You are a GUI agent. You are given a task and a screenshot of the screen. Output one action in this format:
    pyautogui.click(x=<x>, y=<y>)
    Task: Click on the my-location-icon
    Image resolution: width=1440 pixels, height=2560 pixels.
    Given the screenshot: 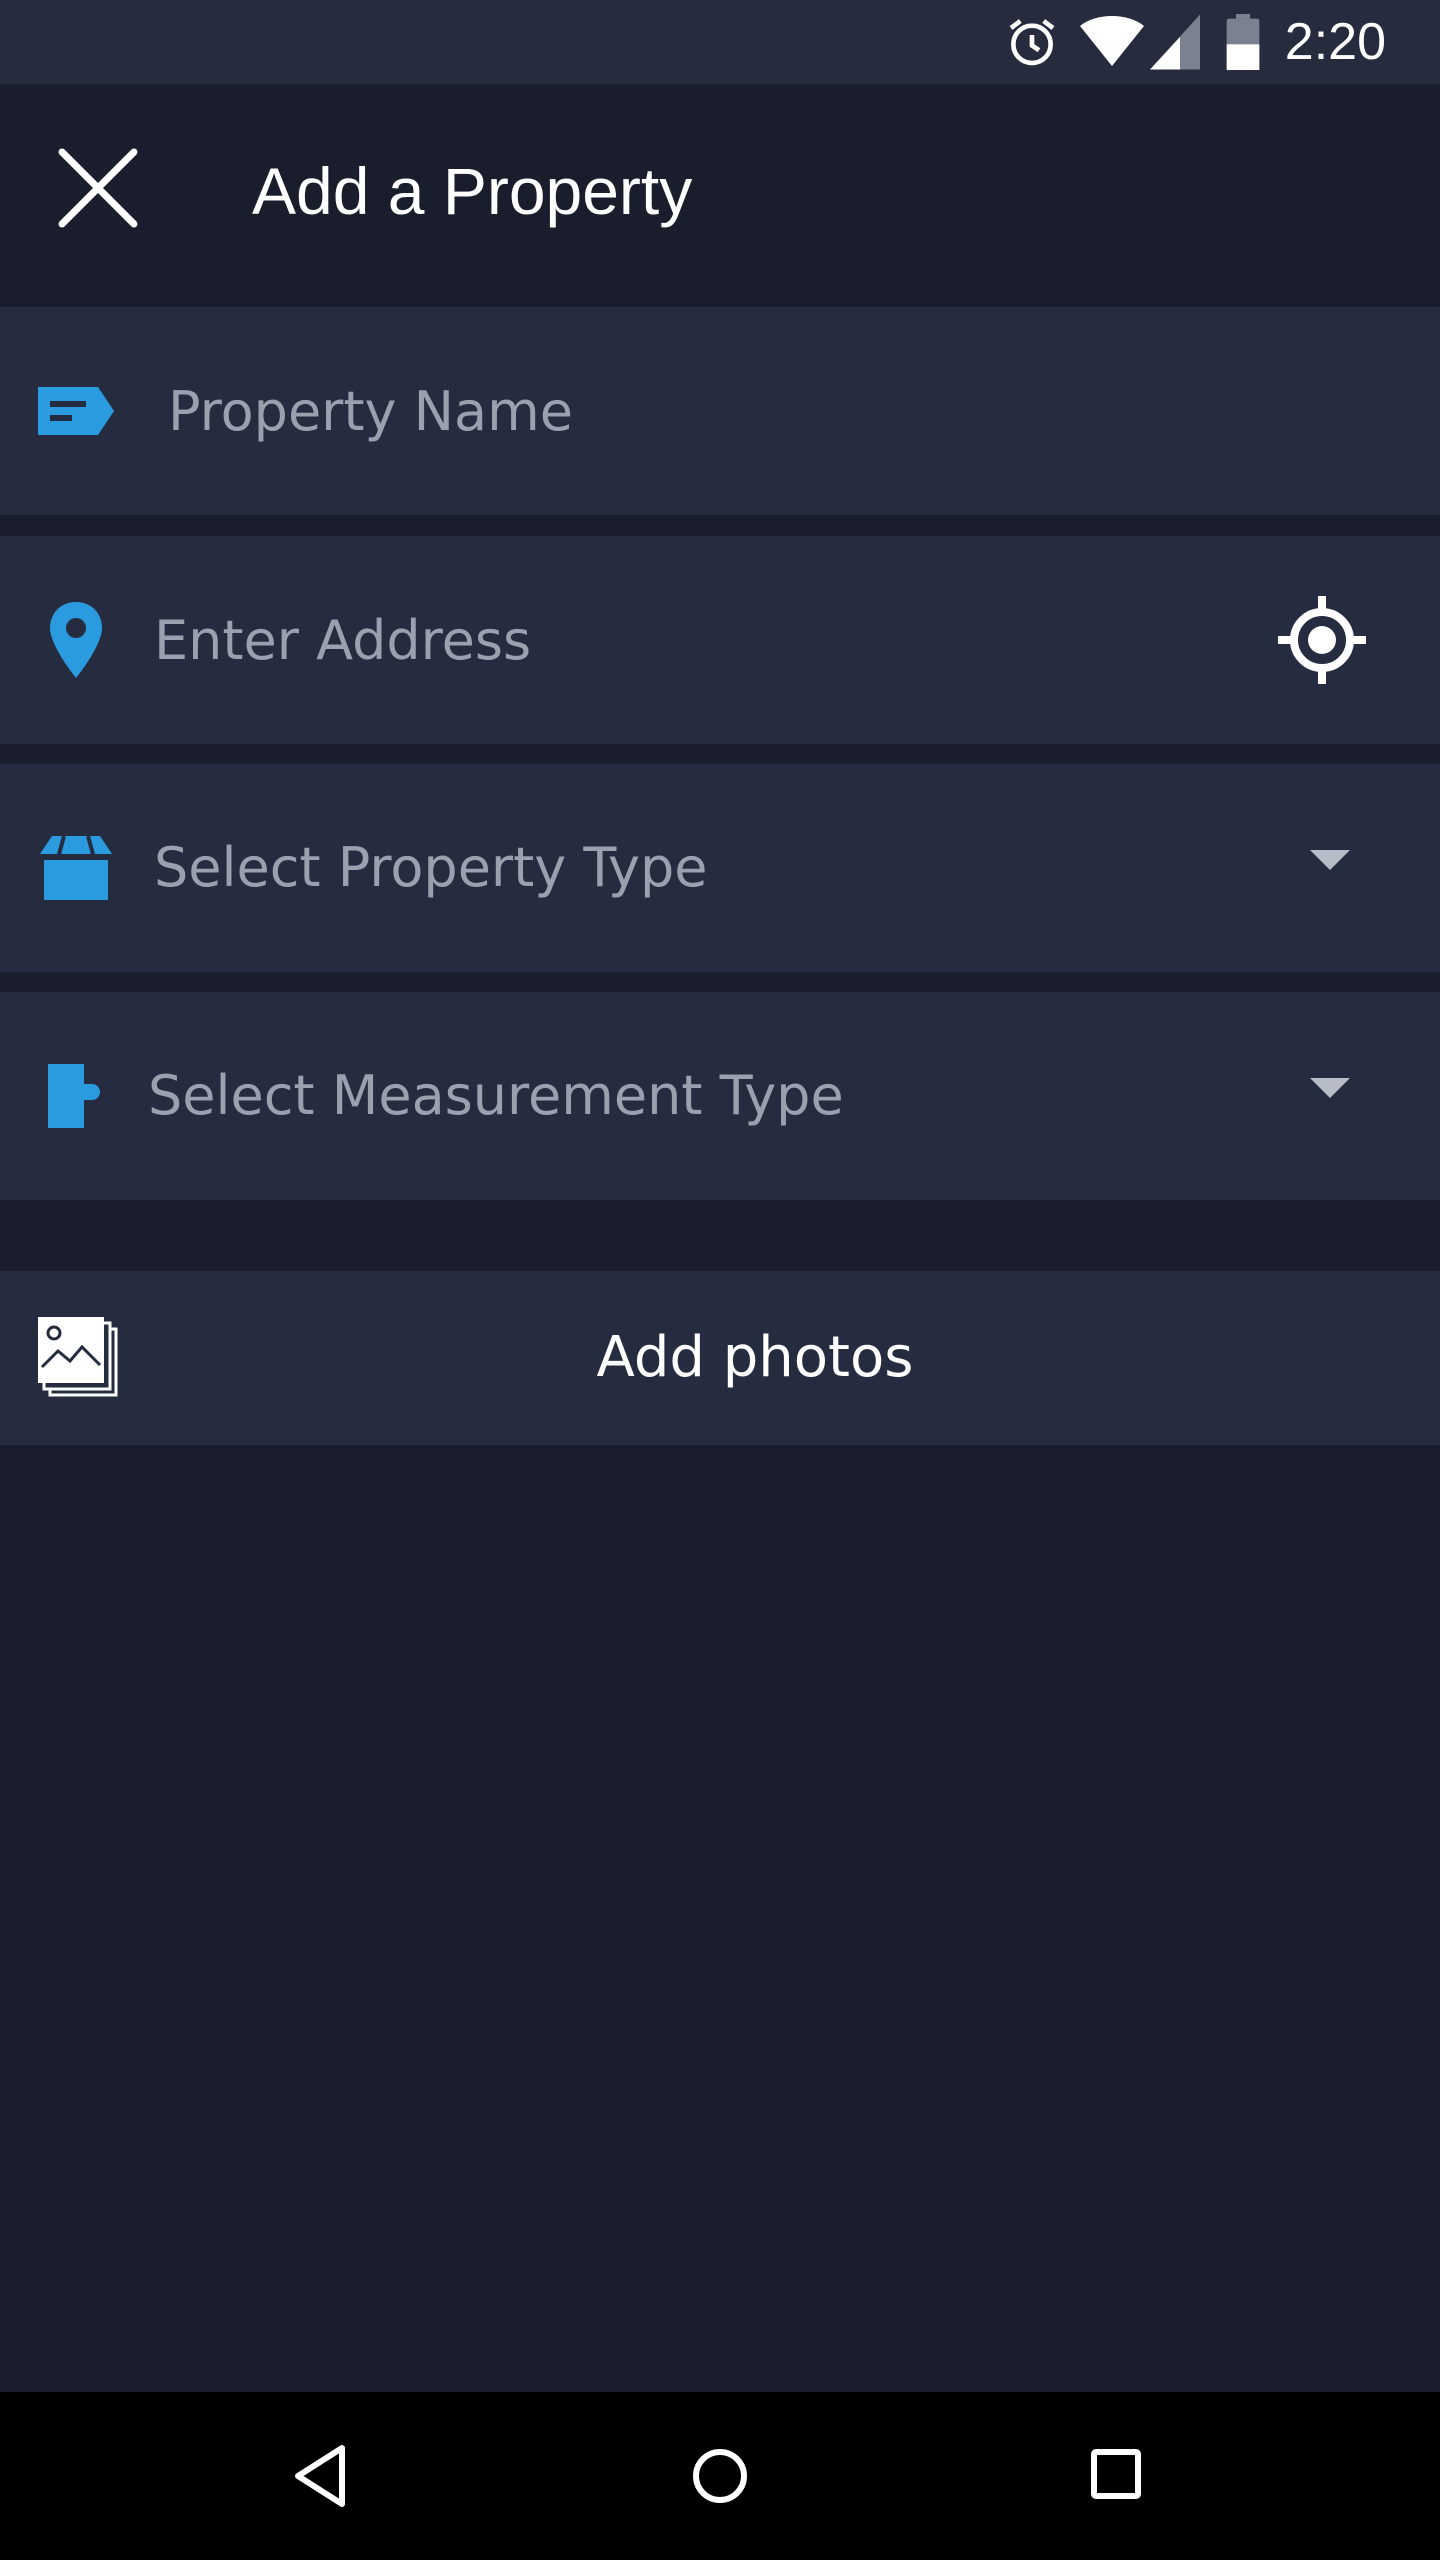 What is the action you would take?
    pyautogui.click(x=1322, y=640)
    